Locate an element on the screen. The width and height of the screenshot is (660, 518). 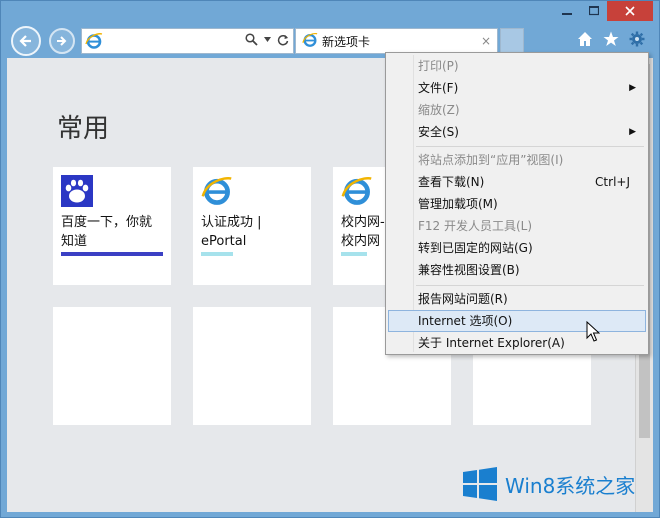
star-icon is located at coordinates (611, 39).